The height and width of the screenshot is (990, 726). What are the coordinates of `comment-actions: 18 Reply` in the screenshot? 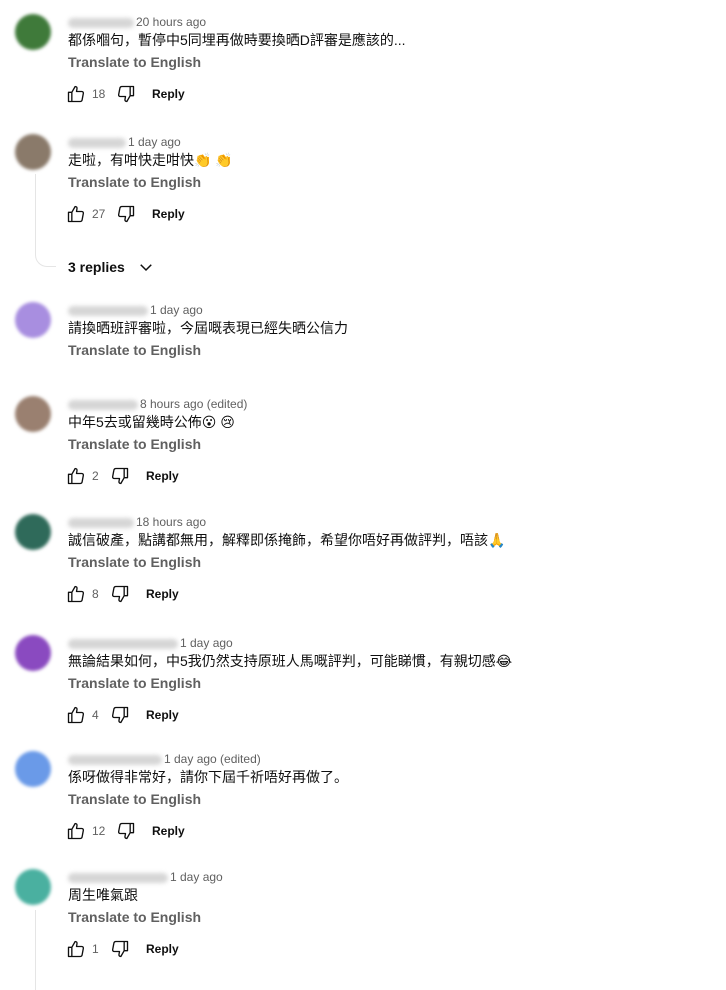 It's located at (125, 94).